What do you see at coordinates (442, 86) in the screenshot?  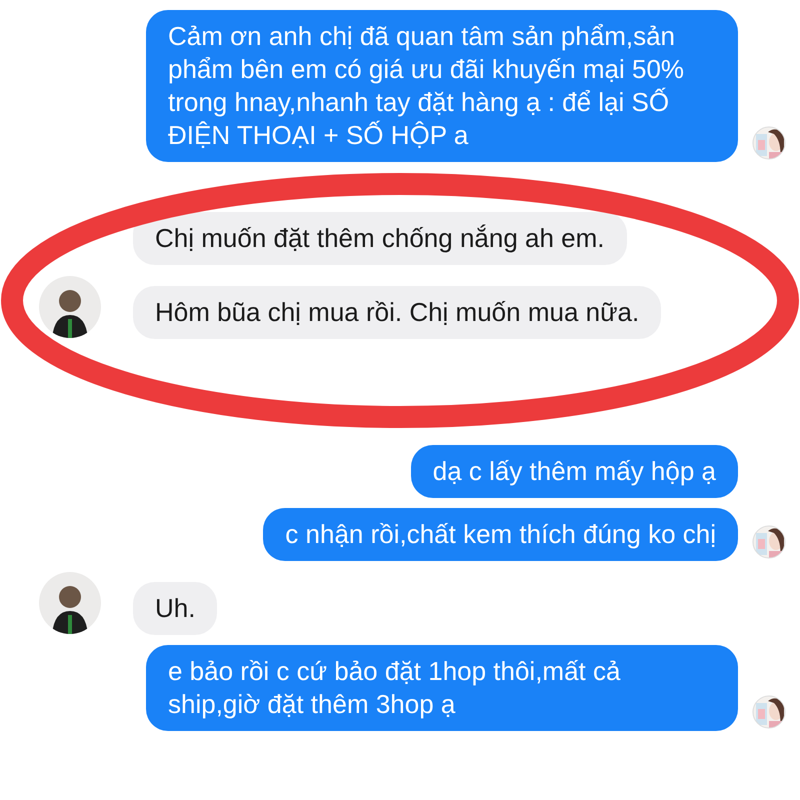 I see `message-bubble: Cảm ơn anh chị đã quan tâm sản phẩm,sản phẩm bên em có giá ưu đãi khuyến mại 50% trong hnay,nhanh tay đặt hàng ạ : để lại SỐ ĐIỆN THOẠI + SỐ HỘP a` at bounding box center [442, 86].